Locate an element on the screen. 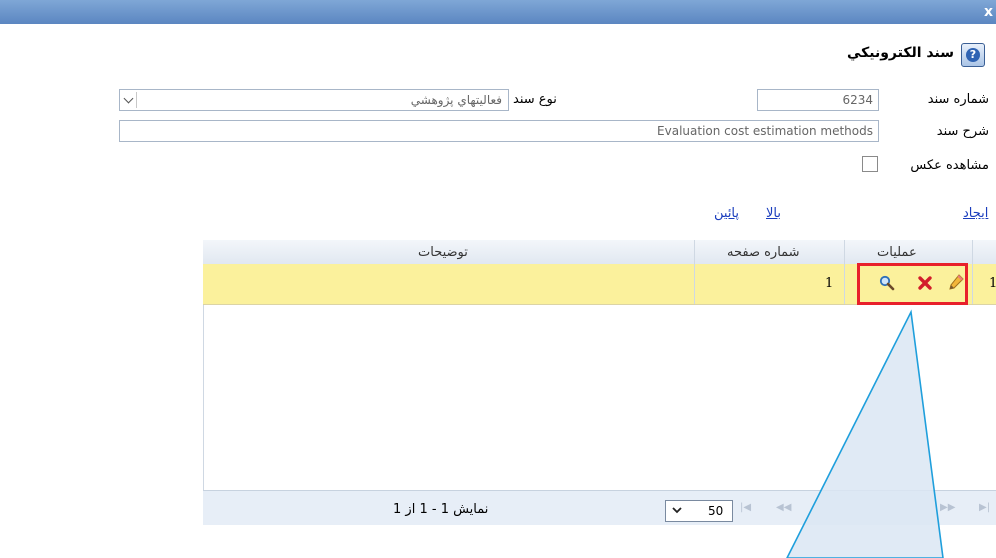 Image resolution: width=996 pixels, height=558 pixels. callout-shape is located at coordinates (865, 433).